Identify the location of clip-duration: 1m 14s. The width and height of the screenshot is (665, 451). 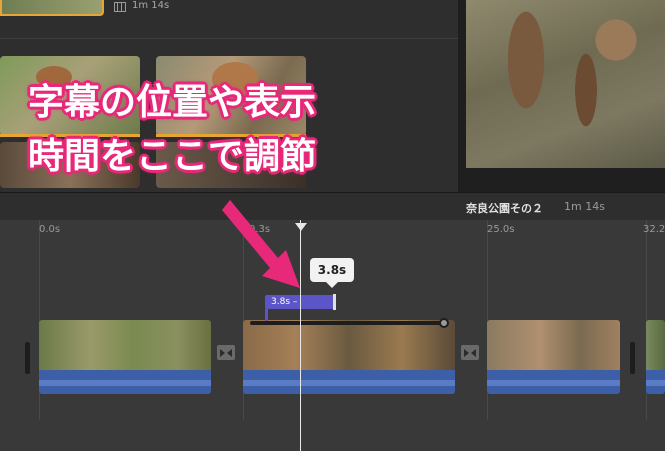
(151, 5).